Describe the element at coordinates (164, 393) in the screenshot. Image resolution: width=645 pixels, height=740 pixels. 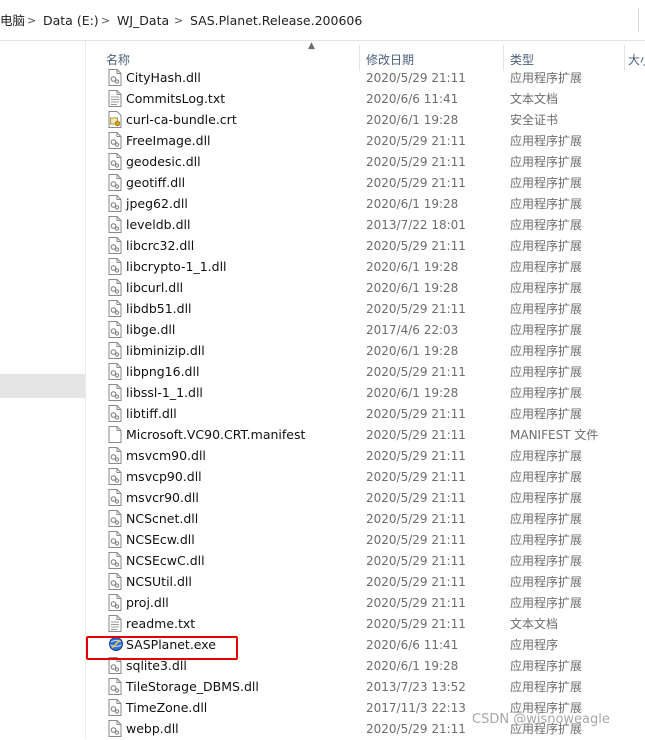
I see `file-name: libssl-1_1.dll` at that location.